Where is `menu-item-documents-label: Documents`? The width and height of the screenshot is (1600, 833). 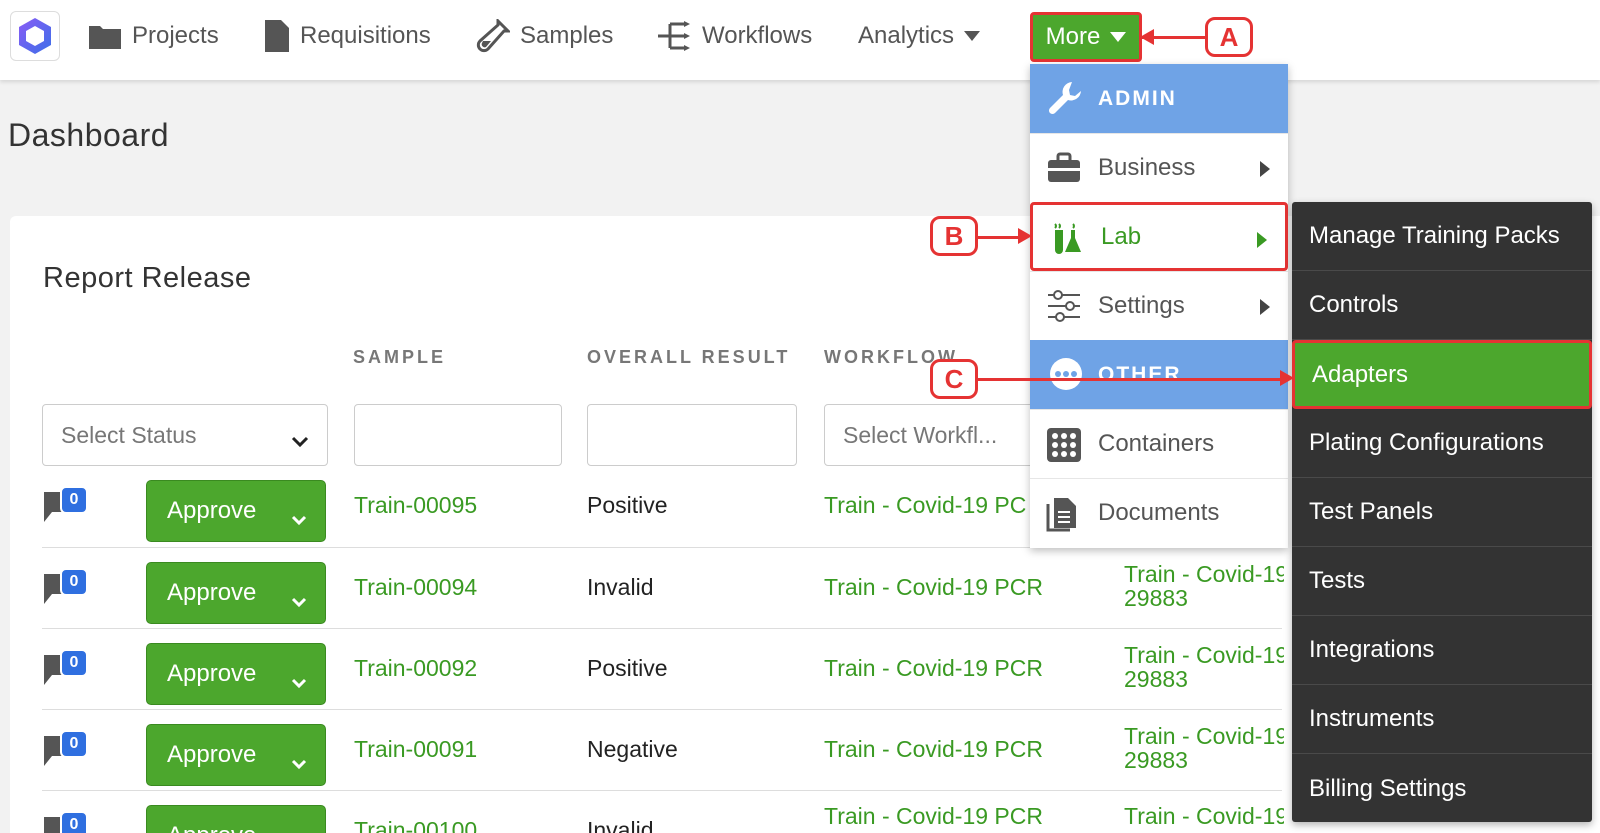
menu-item-documents-label: Documents is located at coordinates (1159, 512).